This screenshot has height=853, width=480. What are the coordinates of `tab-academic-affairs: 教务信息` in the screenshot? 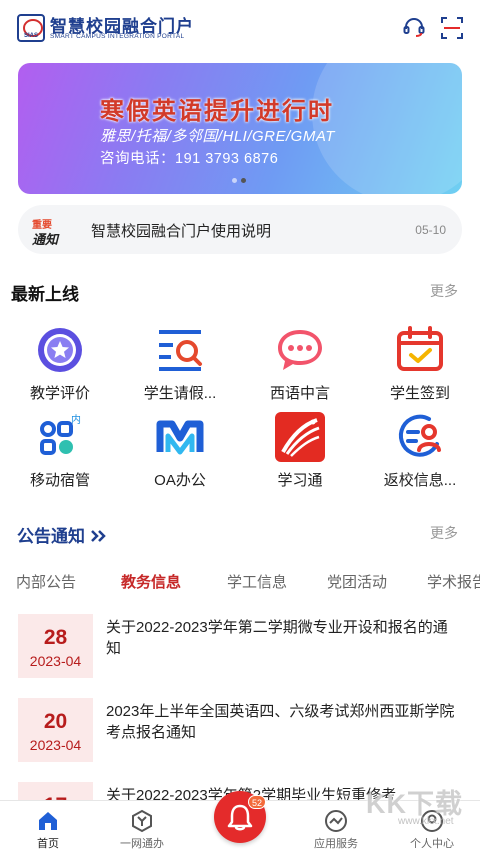 It's located at (151, 581).